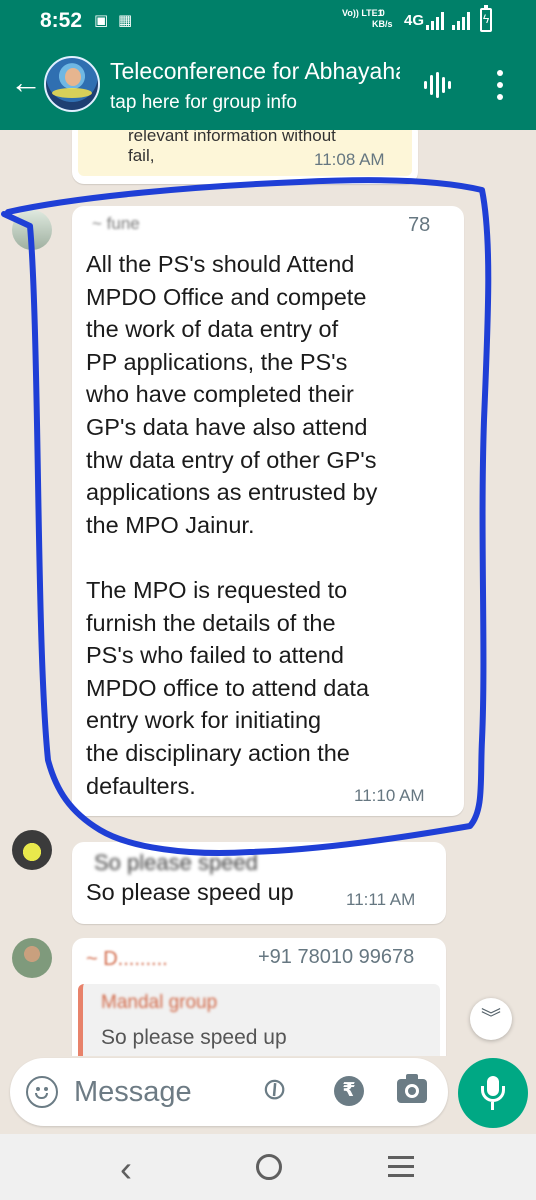  What do you see at coordinates (42, 1092) in the screenshot?
I see `emoji-icon` at bounding box center [42, 1092].